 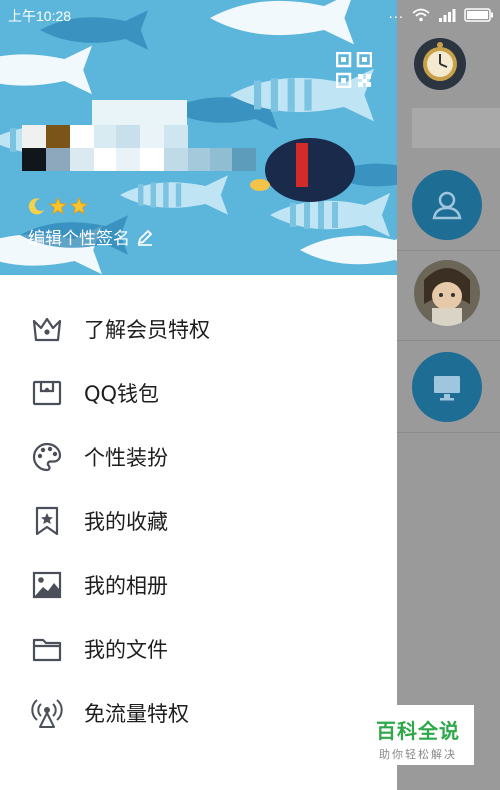 What do you see at coordinates (147, 330) in the screenshot?
I see `menu-label: 了解会员特权` at bounding box center [147, 330].